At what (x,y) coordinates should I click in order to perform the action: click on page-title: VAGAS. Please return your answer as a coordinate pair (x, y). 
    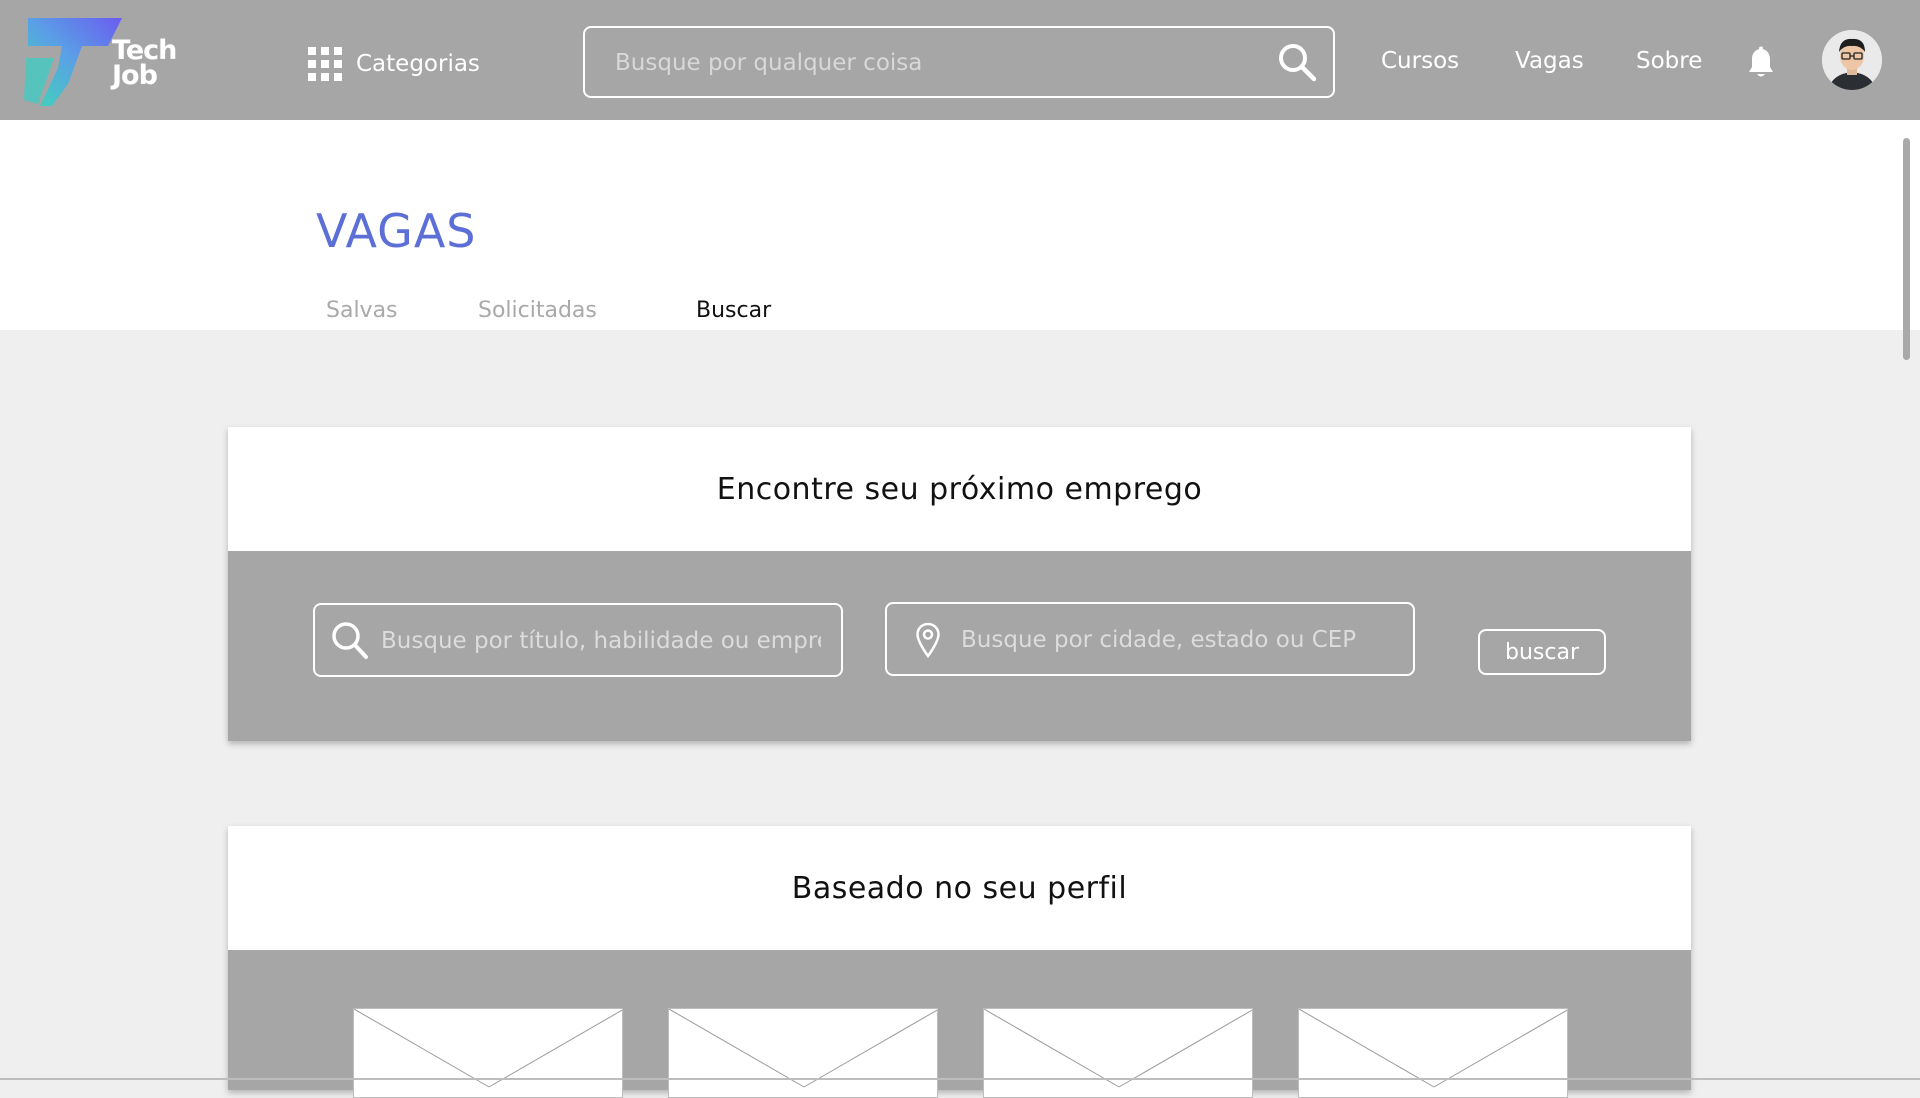
    Looking at the image, I should click on (396, 231).